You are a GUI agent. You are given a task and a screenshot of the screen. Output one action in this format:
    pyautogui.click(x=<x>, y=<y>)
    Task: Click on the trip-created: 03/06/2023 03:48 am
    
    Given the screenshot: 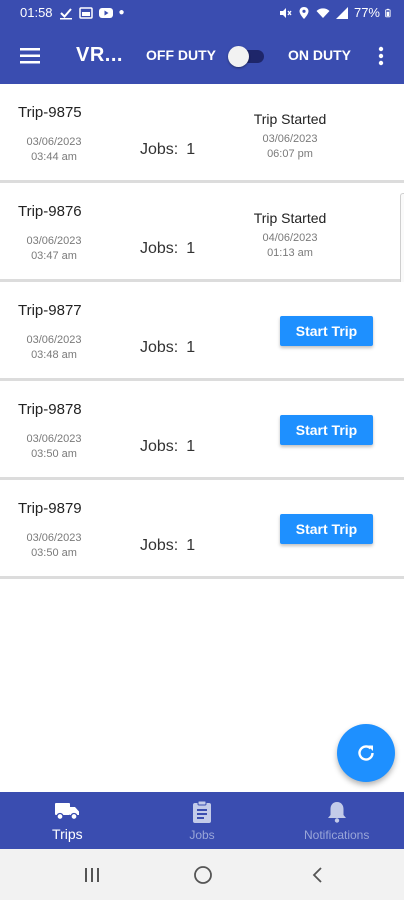 What is the action you would take?
    pyautogui.click(x=54, y=348)
    